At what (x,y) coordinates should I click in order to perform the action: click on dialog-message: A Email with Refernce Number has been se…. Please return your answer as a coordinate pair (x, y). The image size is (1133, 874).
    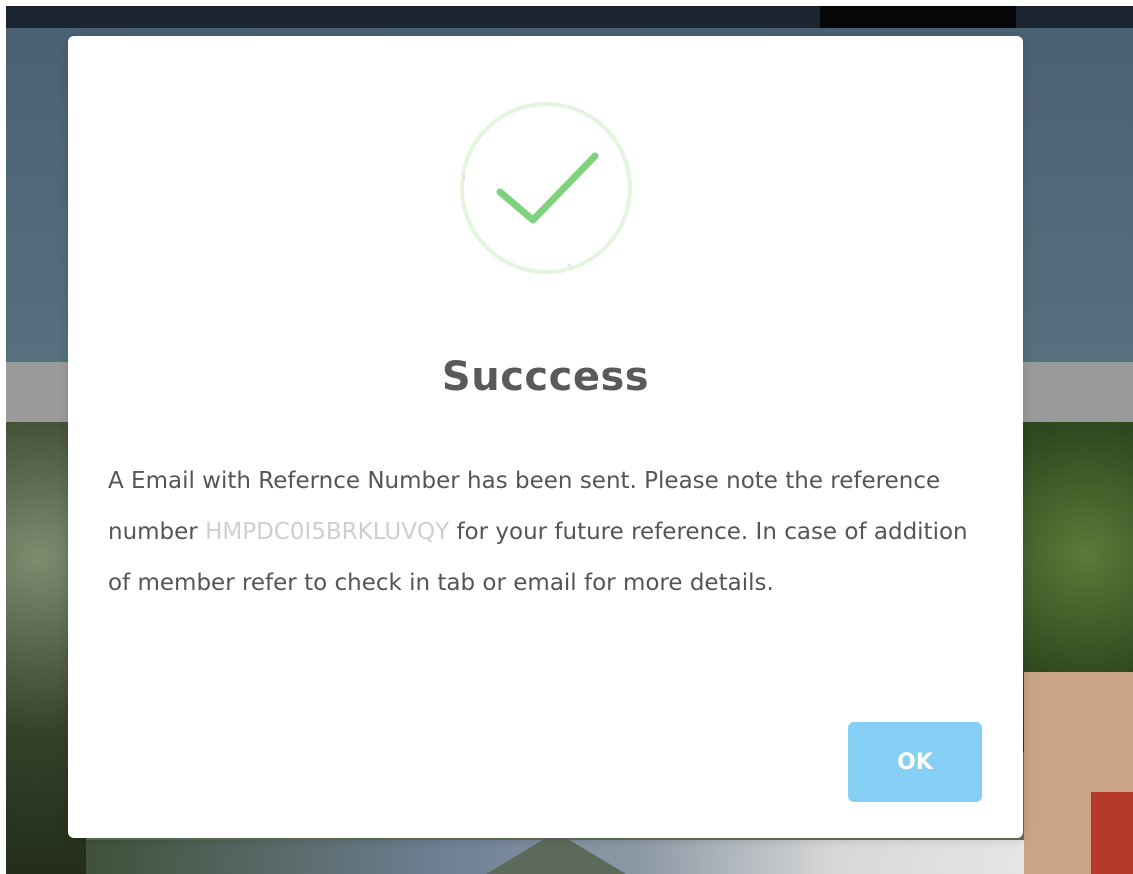
    Looking at the image, I should click on (543, 532).